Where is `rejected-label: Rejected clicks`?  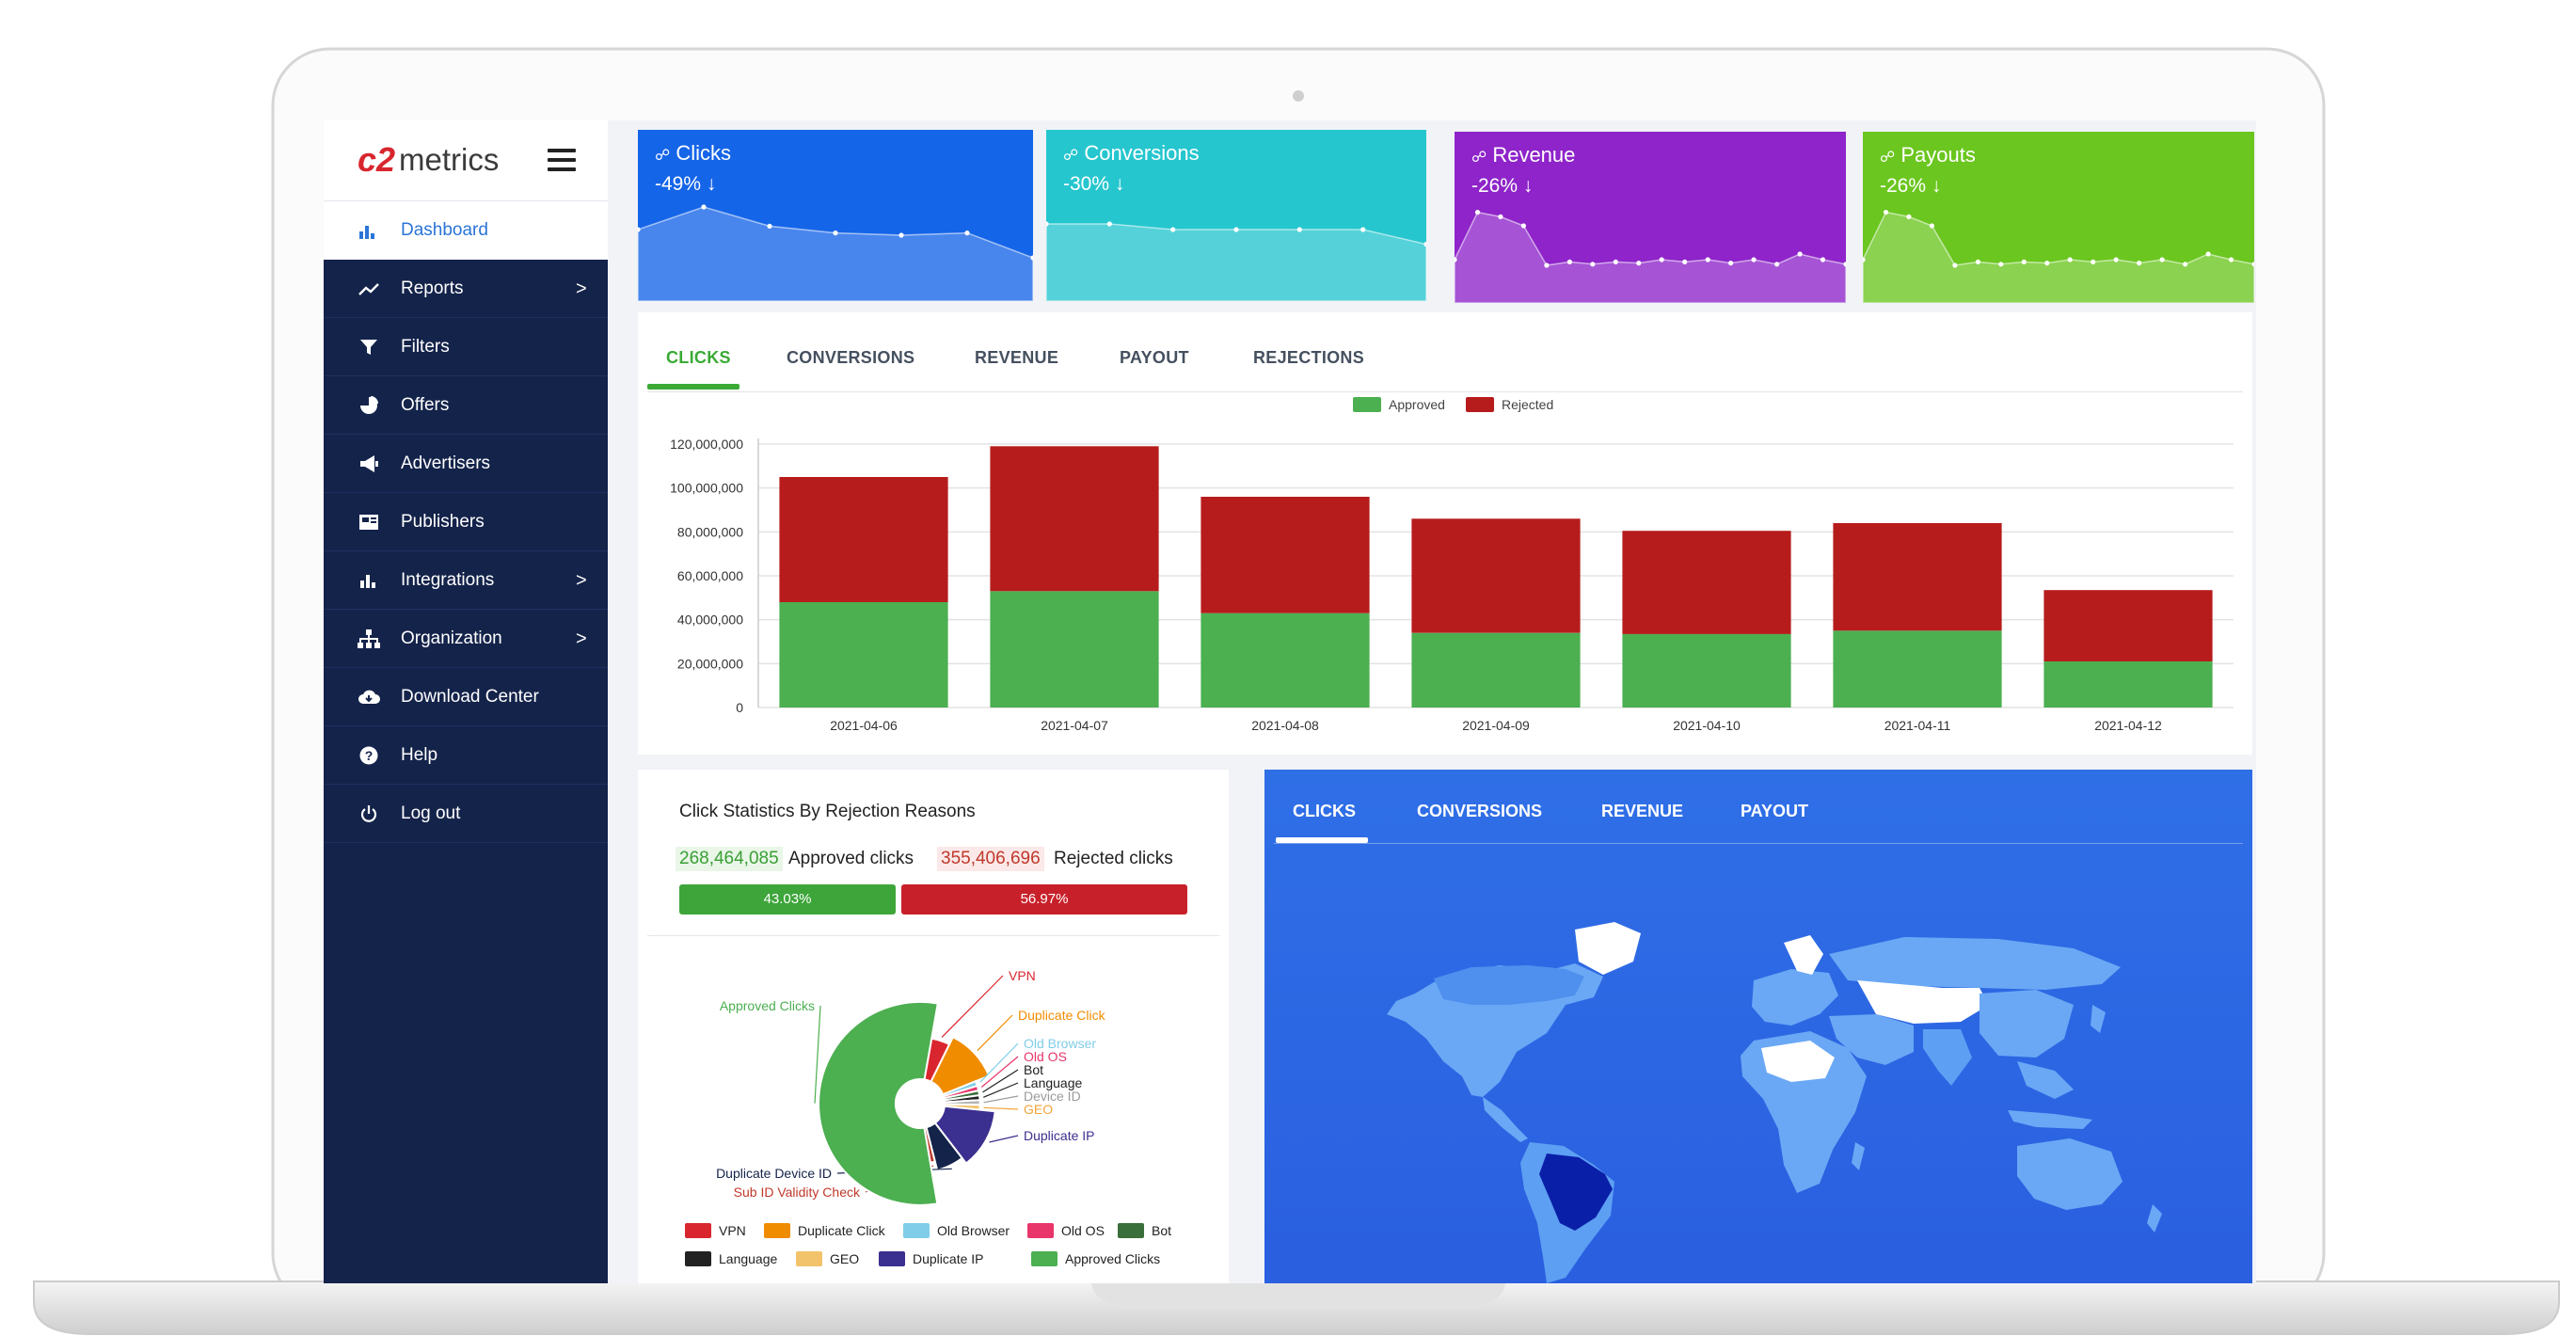
rejected-label: Rejected clicks is located at coordinates (1113, 858).